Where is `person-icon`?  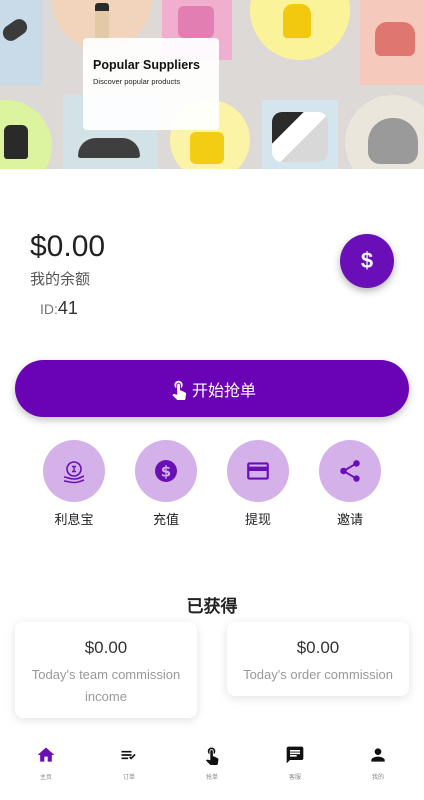
person-icon is located at coordinates (378, 755).